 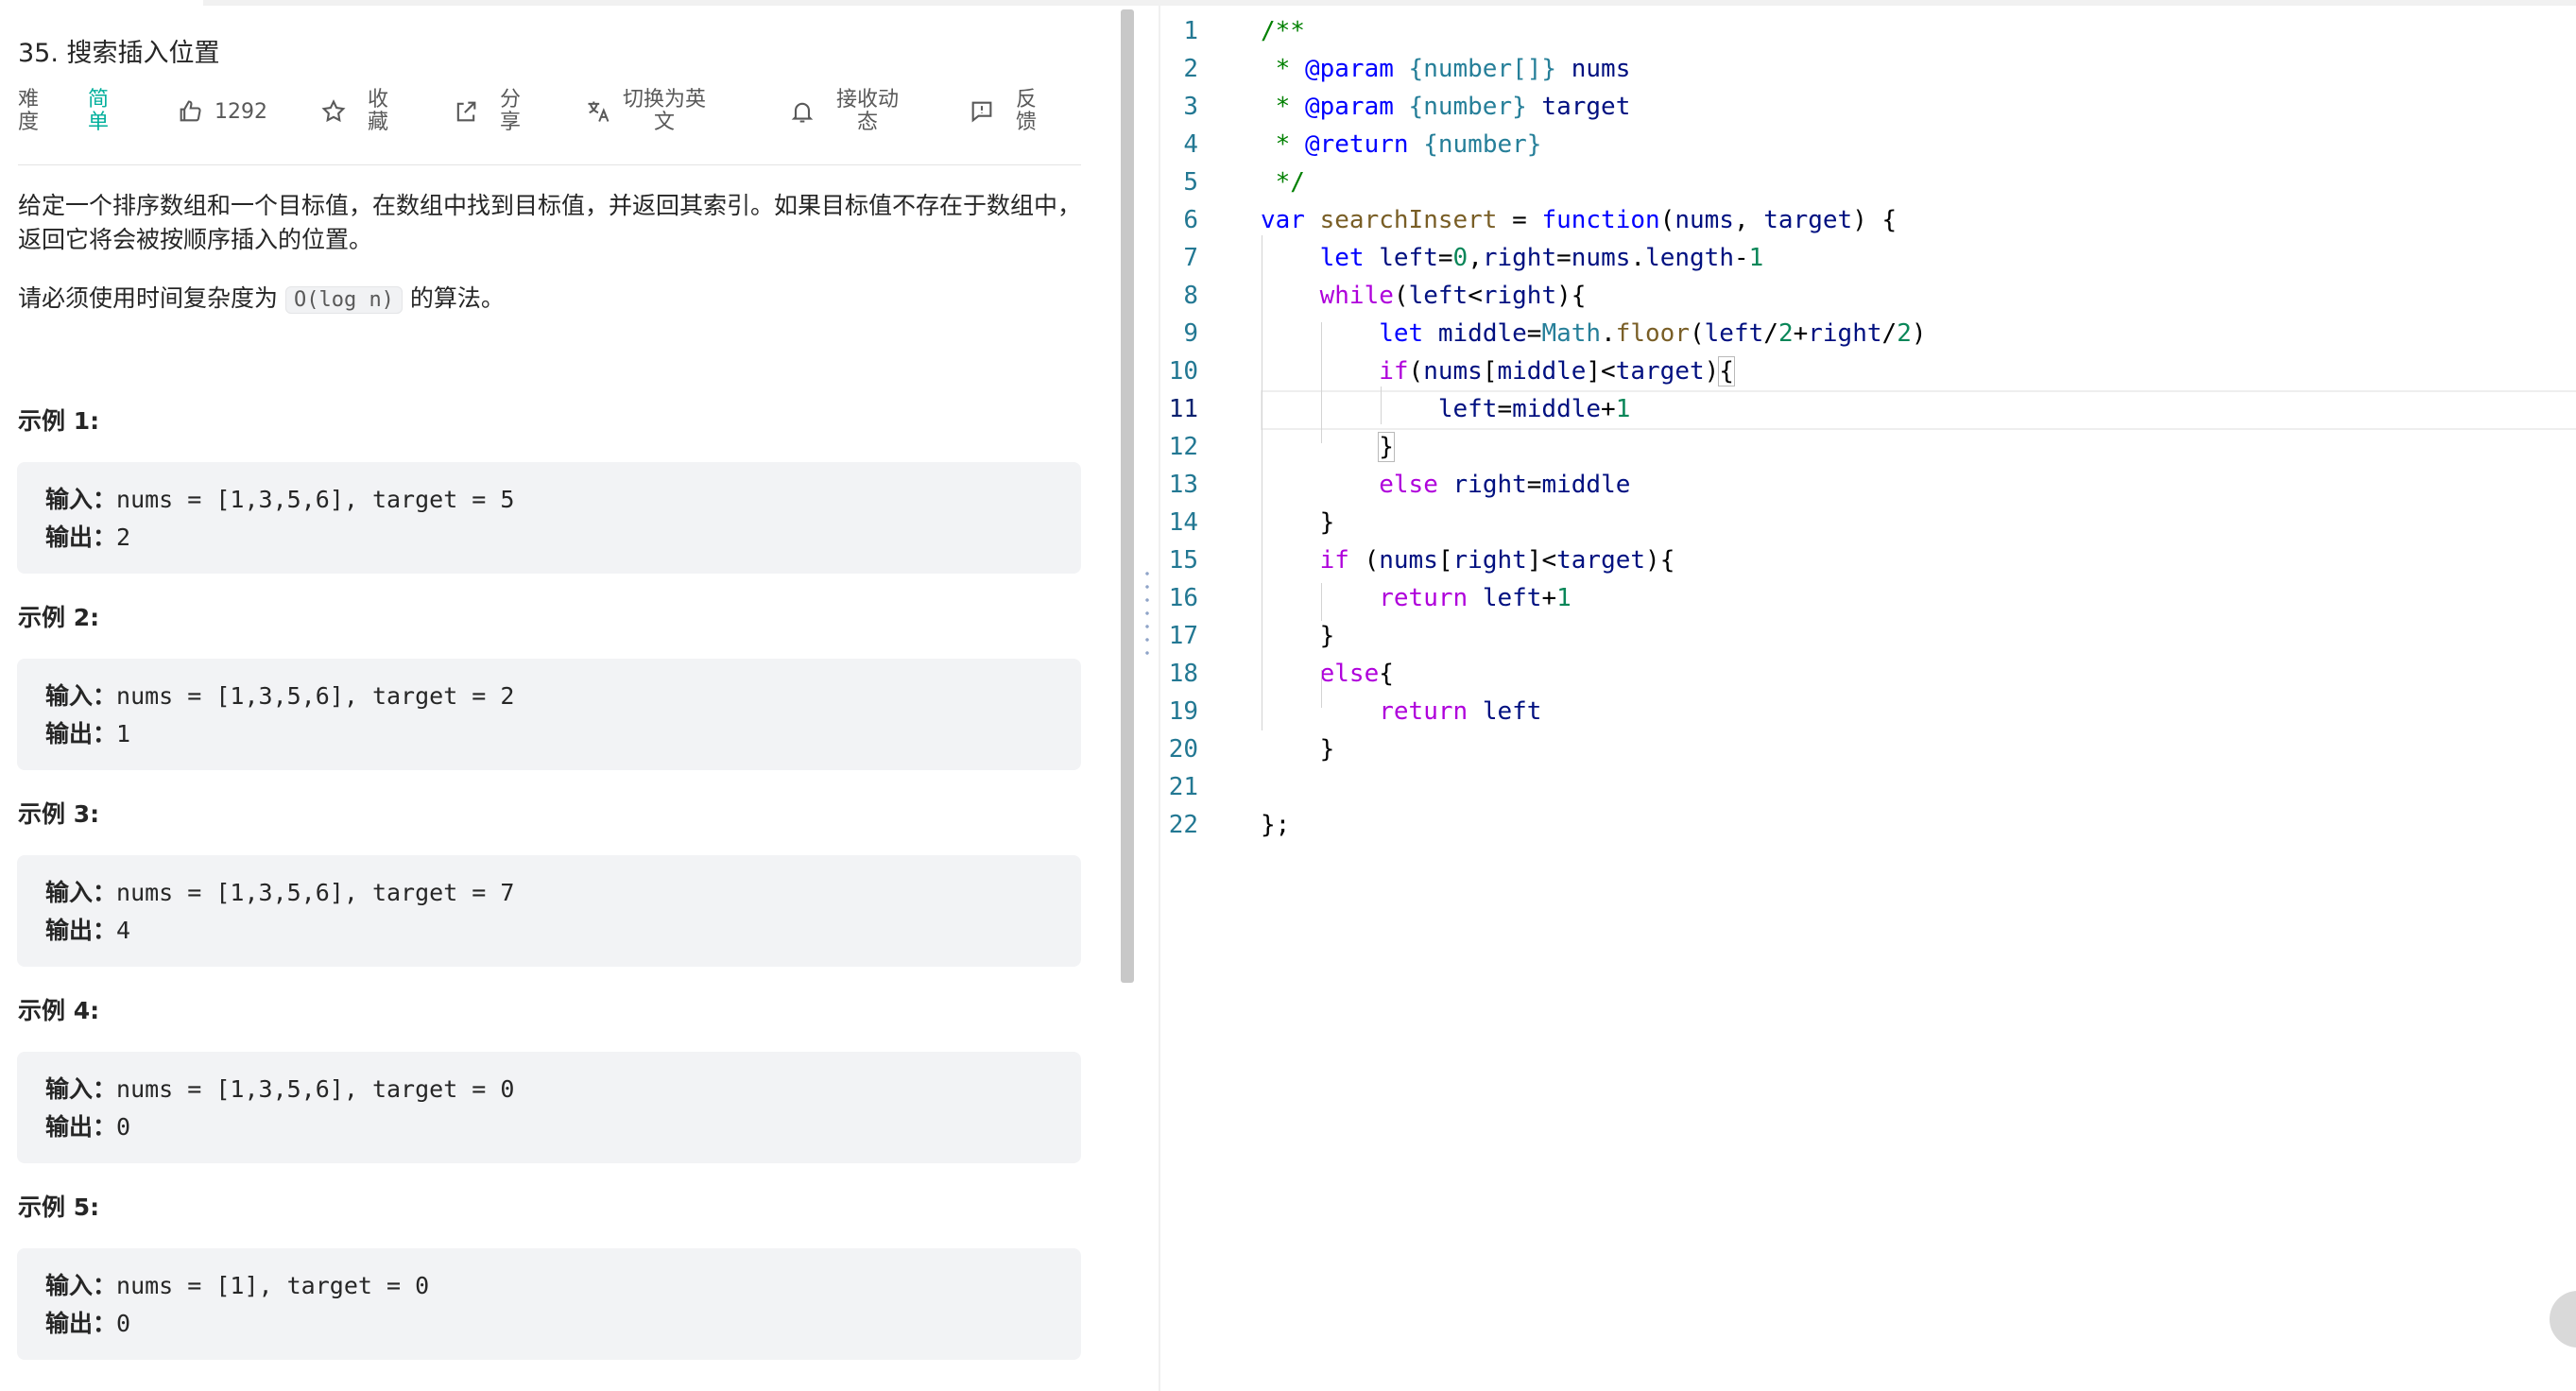 I want to click on code-line: 4 * @return {number}, so click(x=1868, y=144).